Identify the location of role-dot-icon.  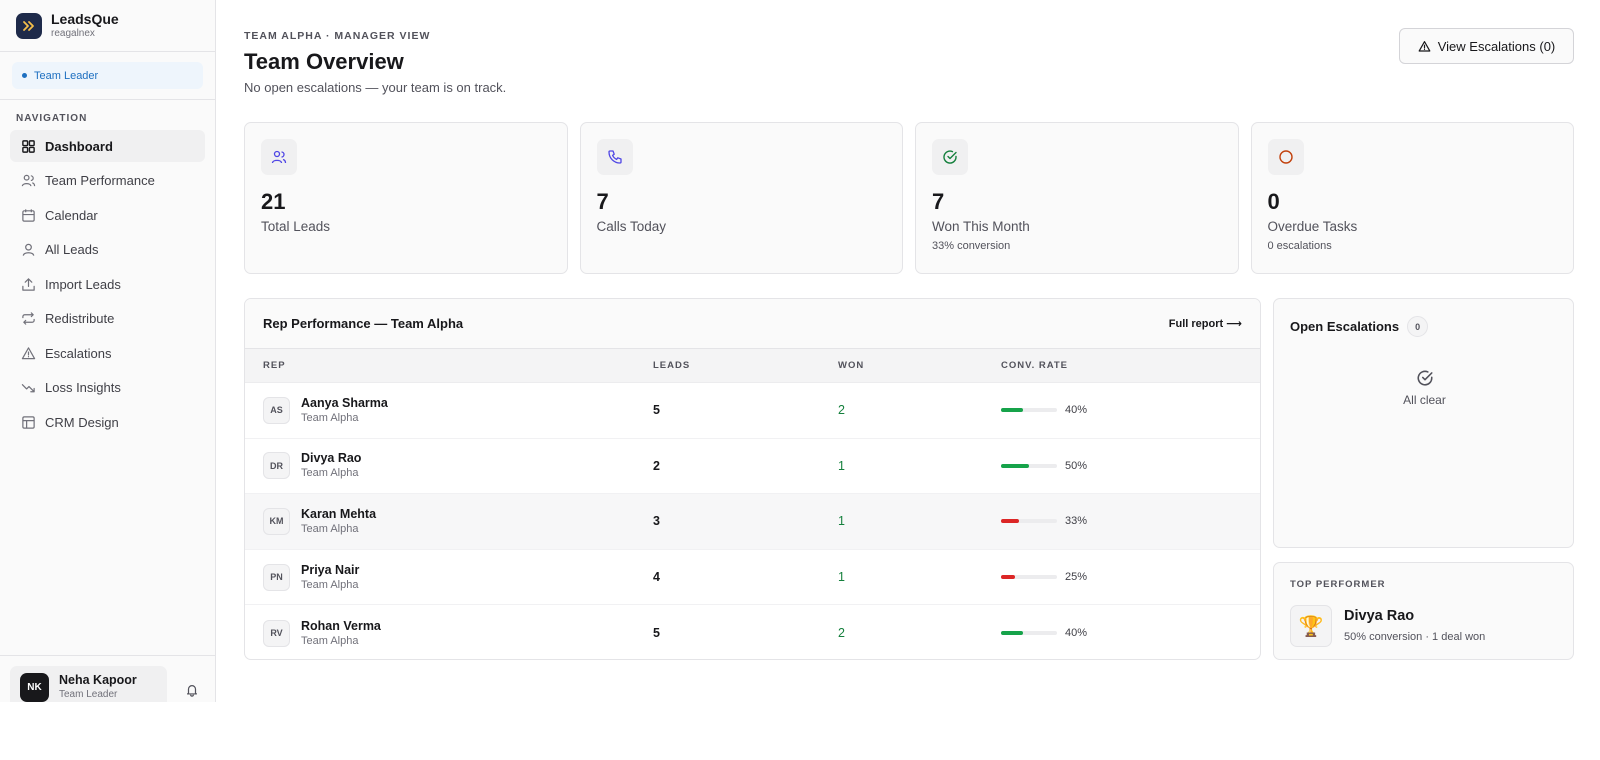
(24, 75).